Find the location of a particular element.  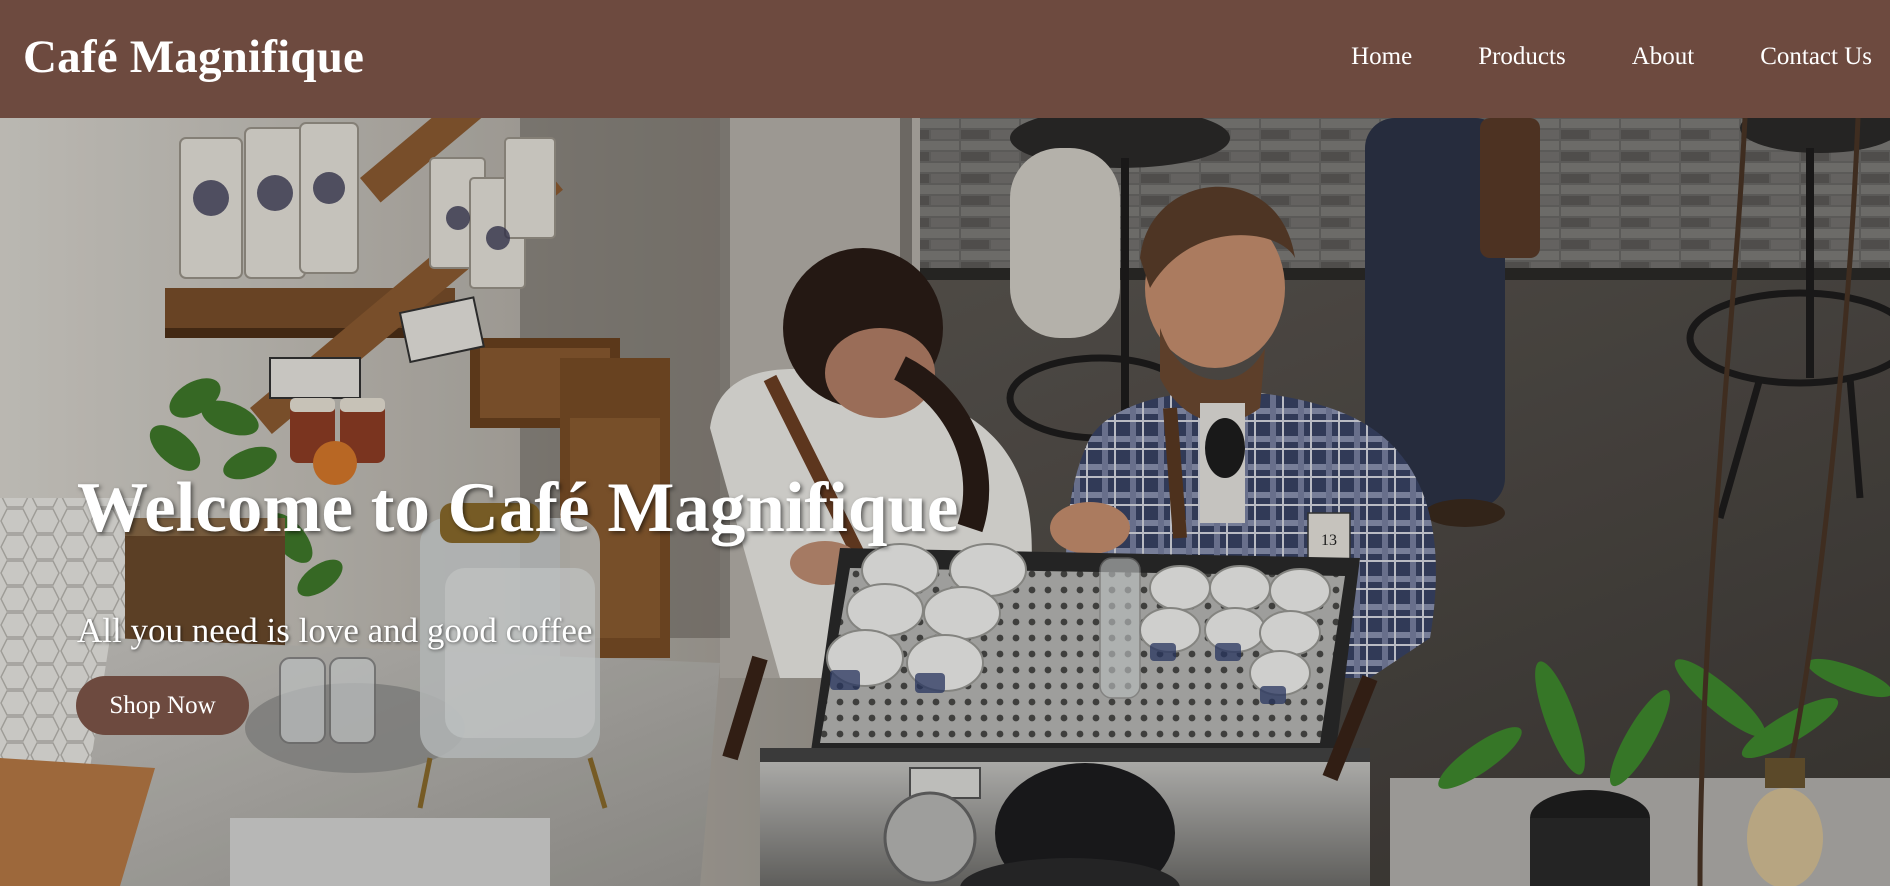

hero-tagline: All you need is love and good coffee is located at coordinates (335, 630).